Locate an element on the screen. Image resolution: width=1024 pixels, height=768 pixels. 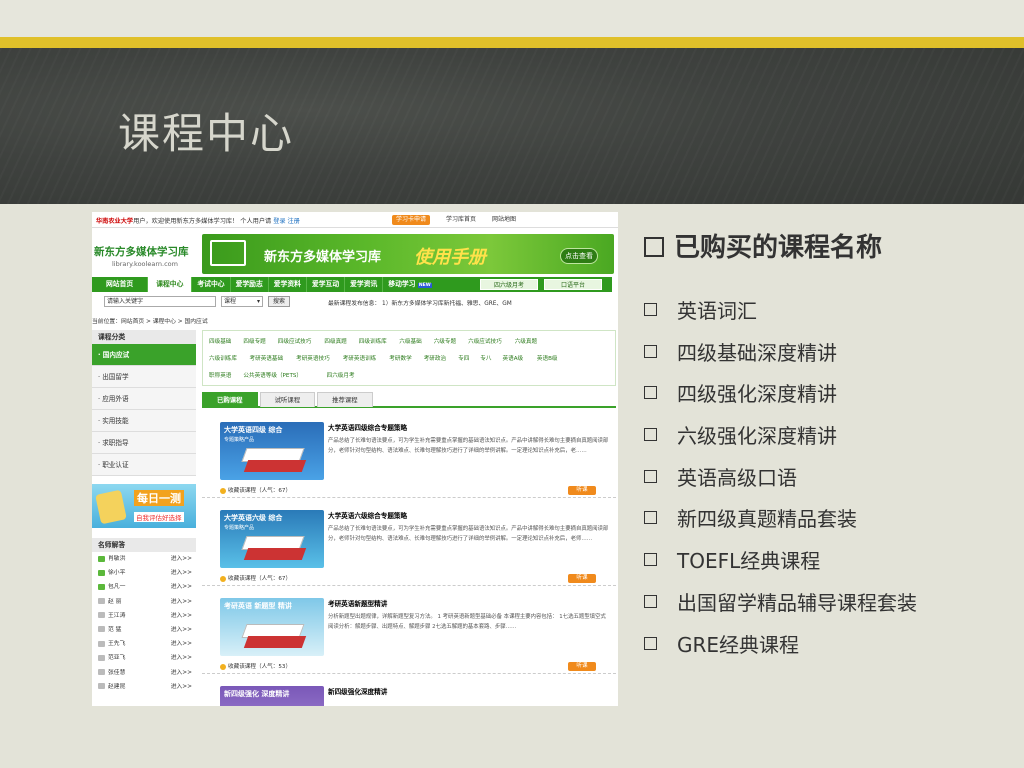
banner-view-button: 点击查看 is located at coordinates (579, 256).